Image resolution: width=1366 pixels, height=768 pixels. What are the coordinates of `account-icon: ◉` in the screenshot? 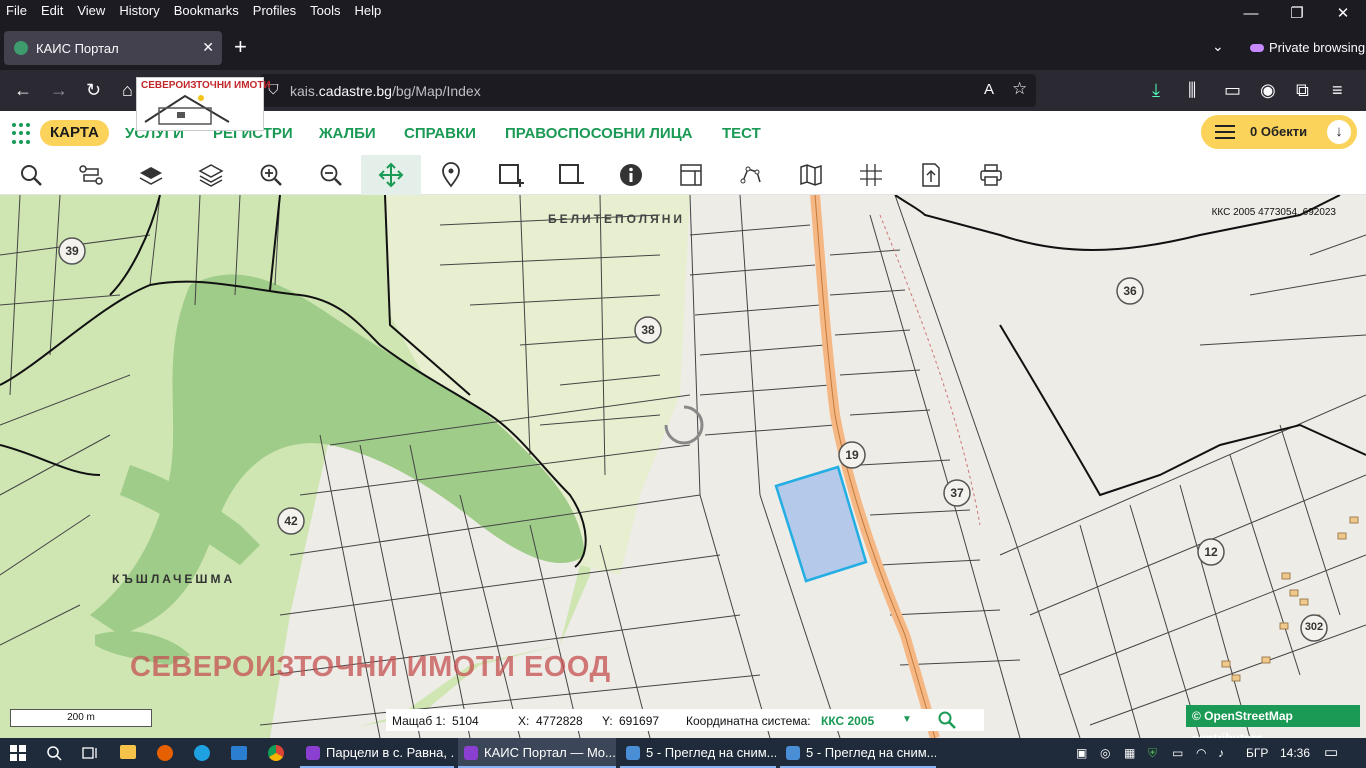 It's located at (1268, 90).